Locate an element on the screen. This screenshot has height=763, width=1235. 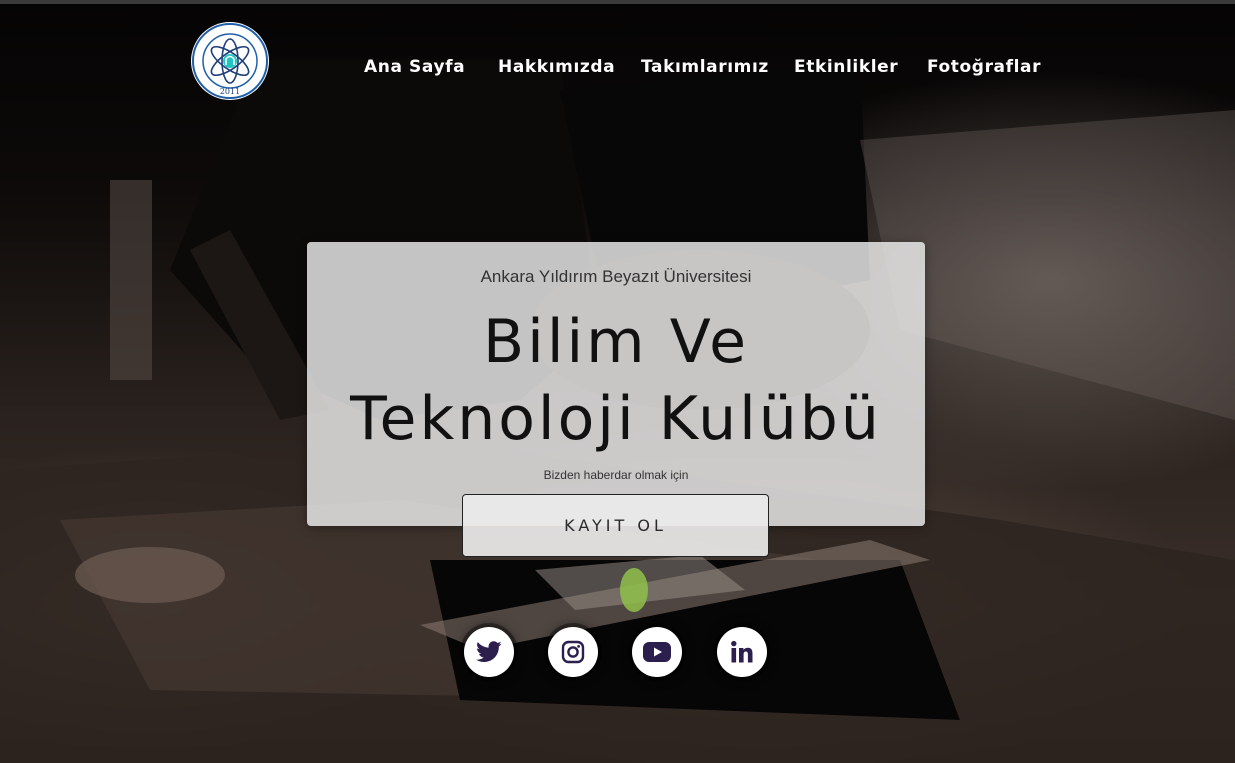
linkedin-link is located at coordinates (742, 652).